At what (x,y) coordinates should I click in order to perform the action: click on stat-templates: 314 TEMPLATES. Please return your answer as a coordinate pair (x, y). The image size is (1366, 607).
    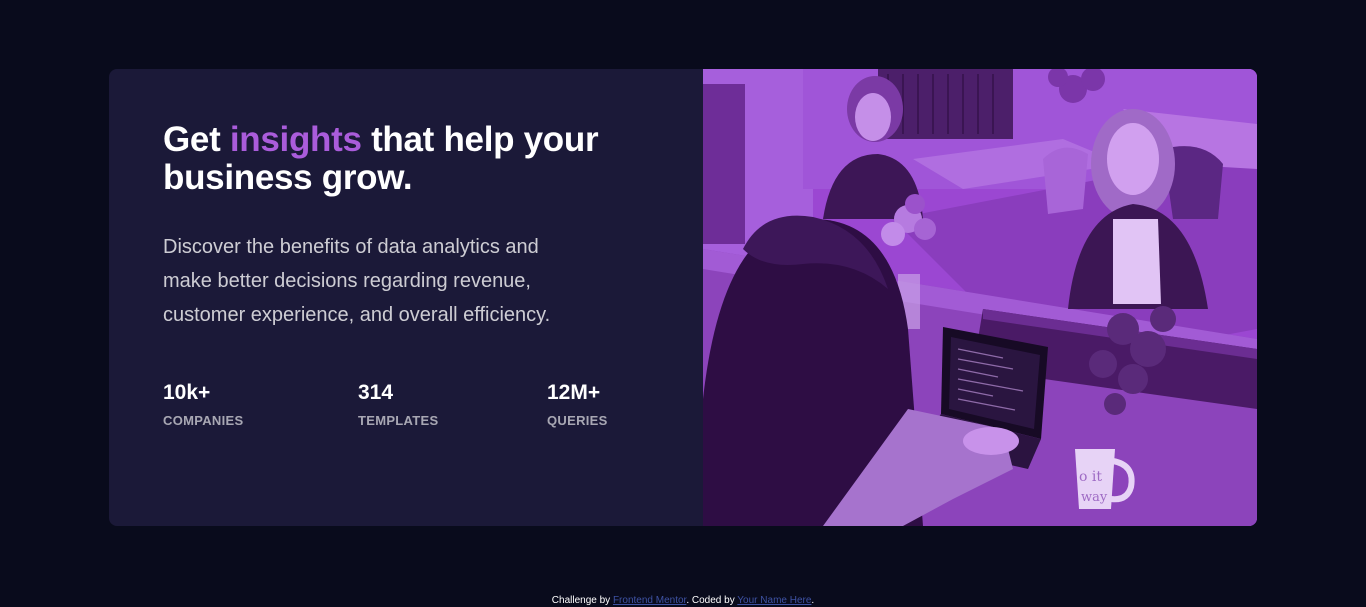
    Looking at the image, I should click on (398, 403).